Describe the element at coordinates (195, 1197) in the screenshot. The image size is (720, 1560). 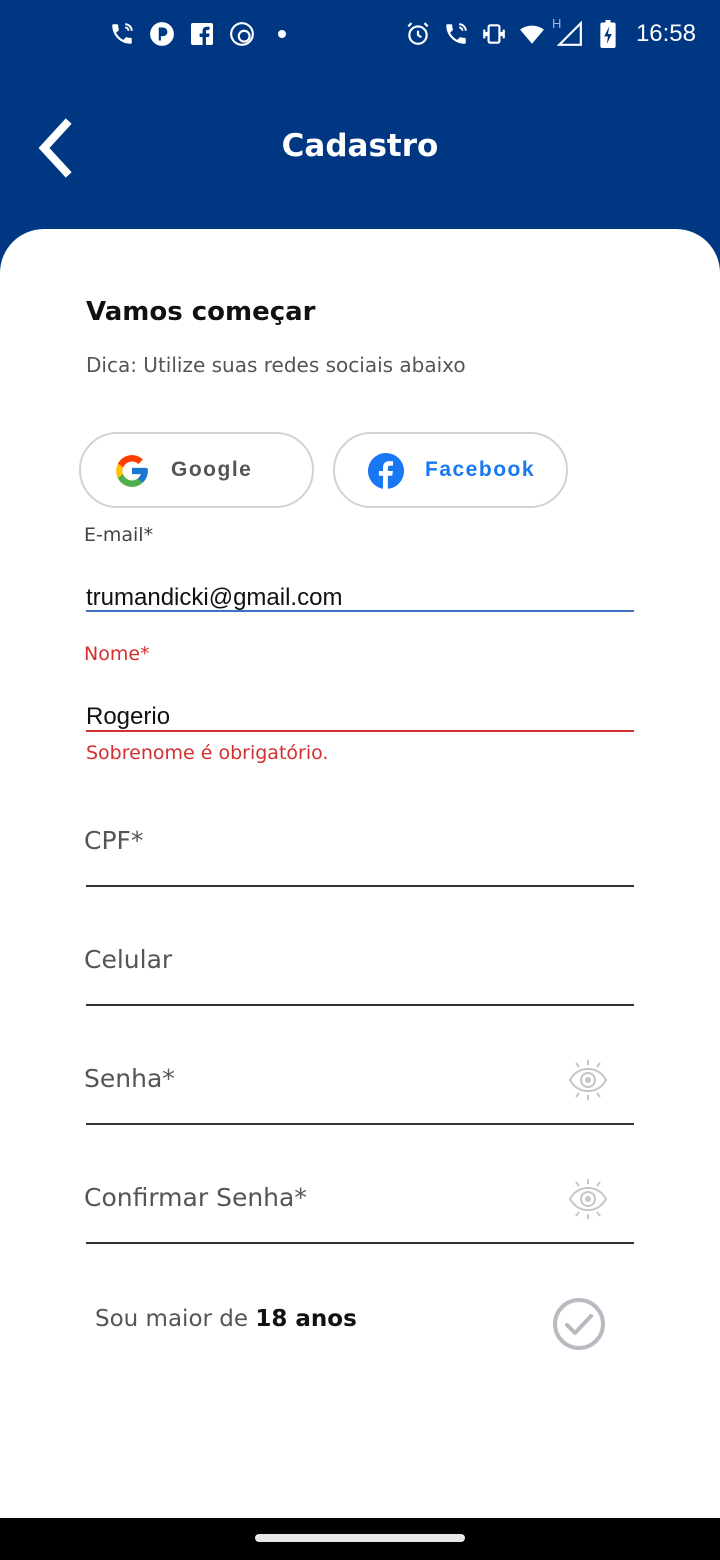
I see `confirm-password-field: Confirmar Senha*` at that location.